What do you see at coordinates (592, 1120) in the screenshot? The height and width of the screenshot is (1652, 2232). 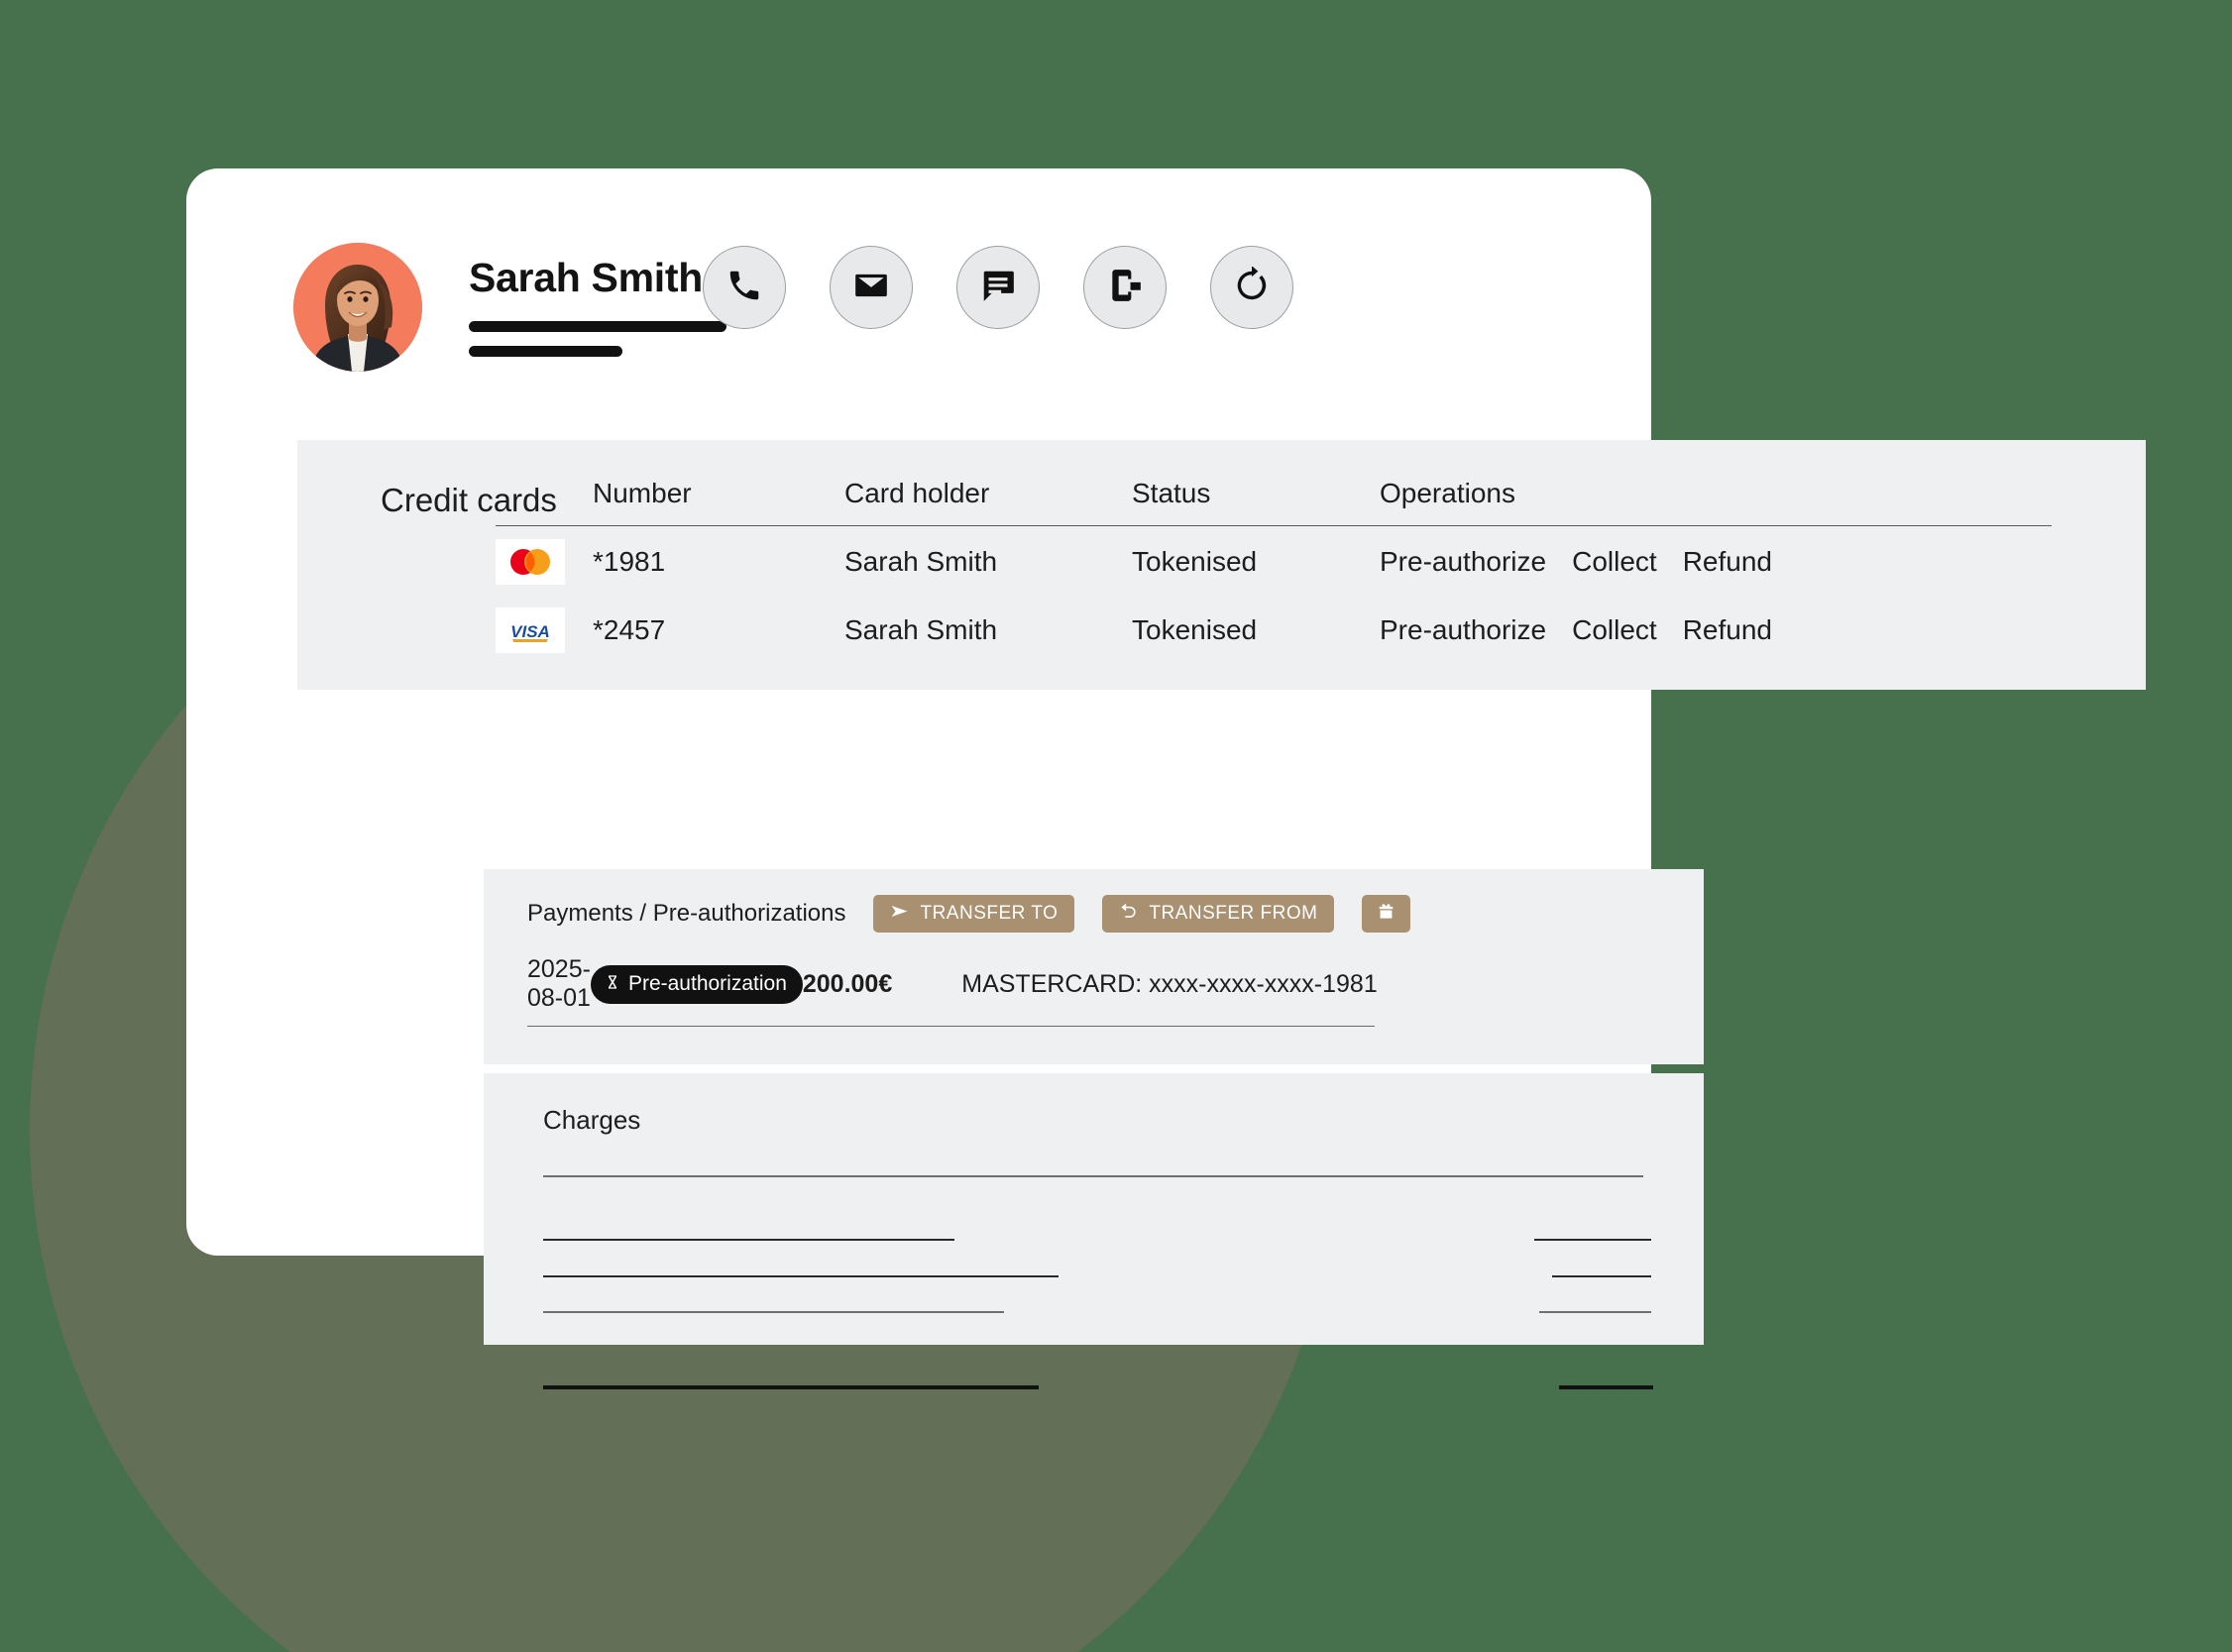 I see `charges-title: Charges` at bounding box center [592, 1120].